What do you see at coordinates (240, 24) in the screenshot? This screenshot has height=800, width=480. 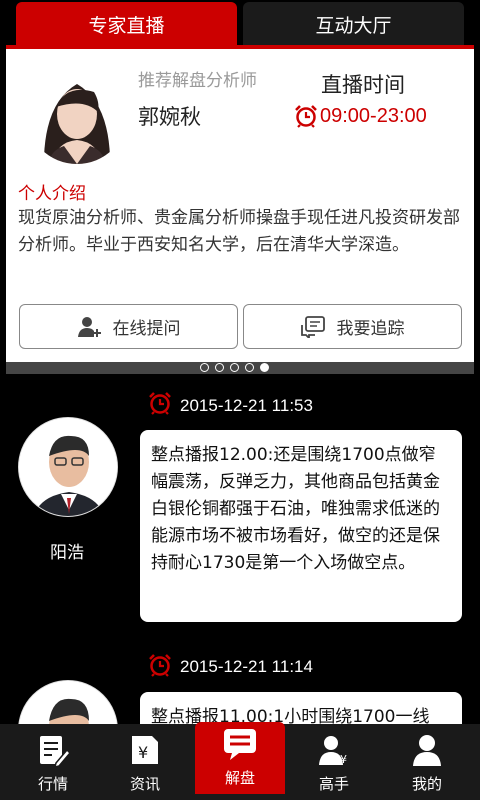 I see `top-tabs: 专家直播 互动大厅` at bounding box center [240, 24].